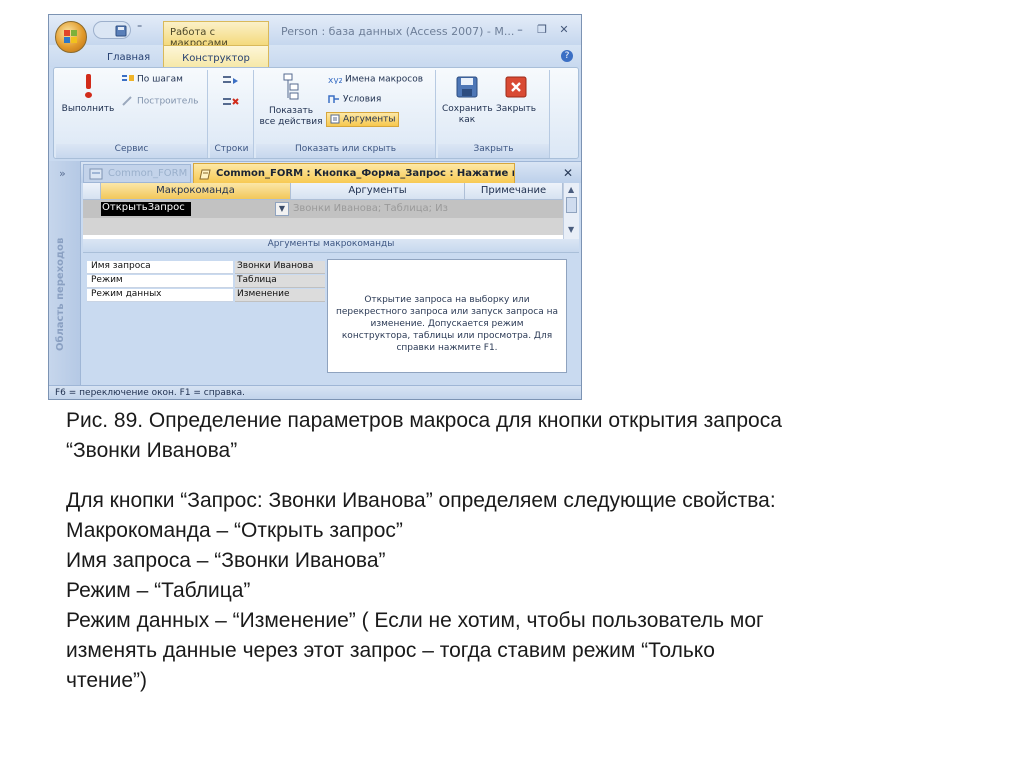  I want to click on svg-text: xyz, so click(335, 80).